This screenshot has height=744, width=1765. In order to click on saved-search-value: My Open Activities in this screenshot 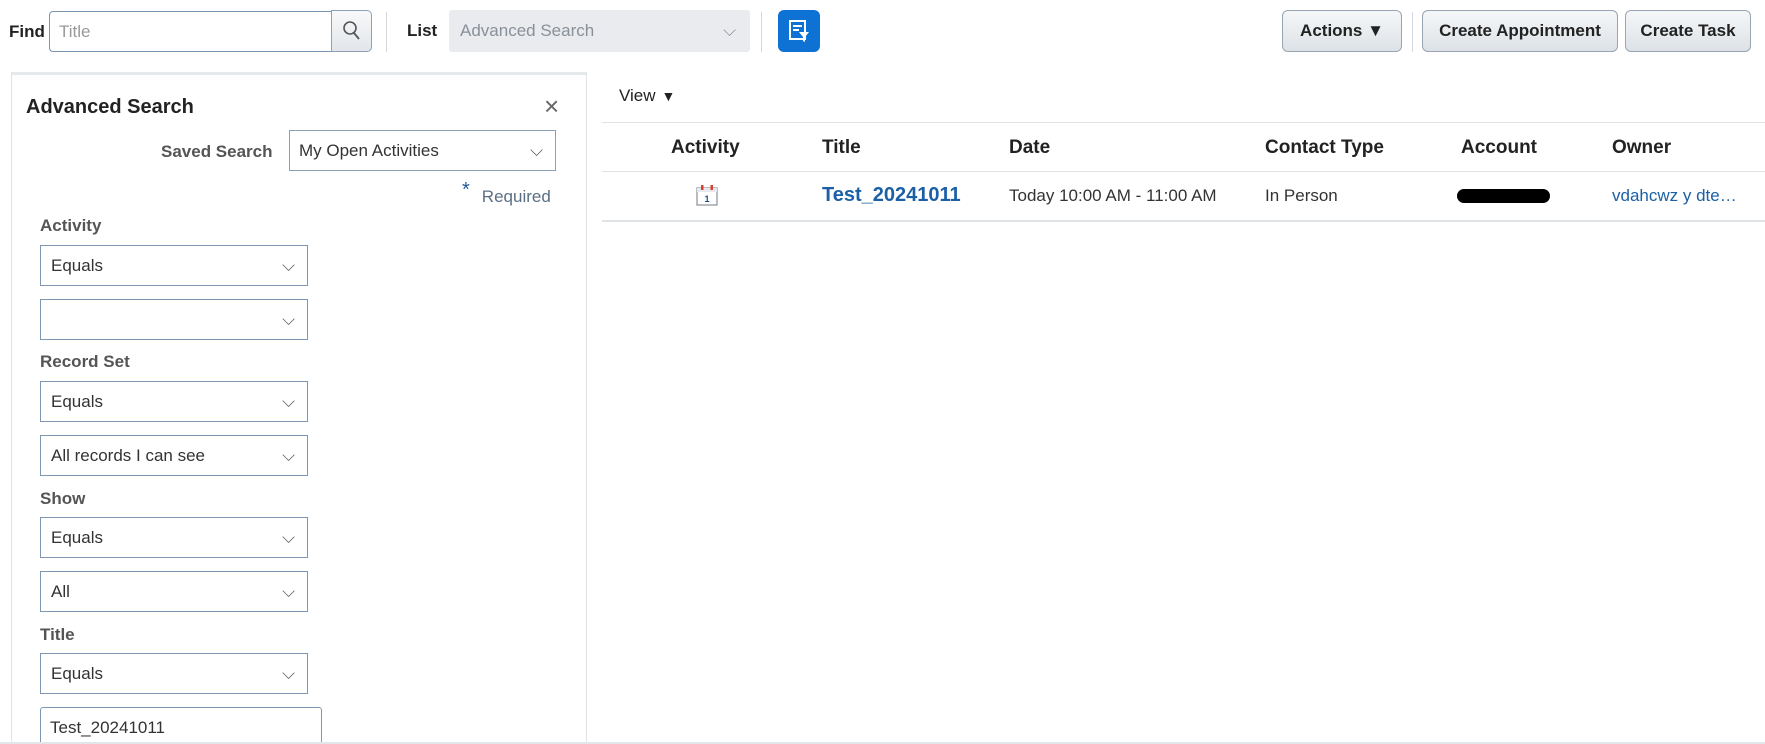, I will do `click(369, 150)`.